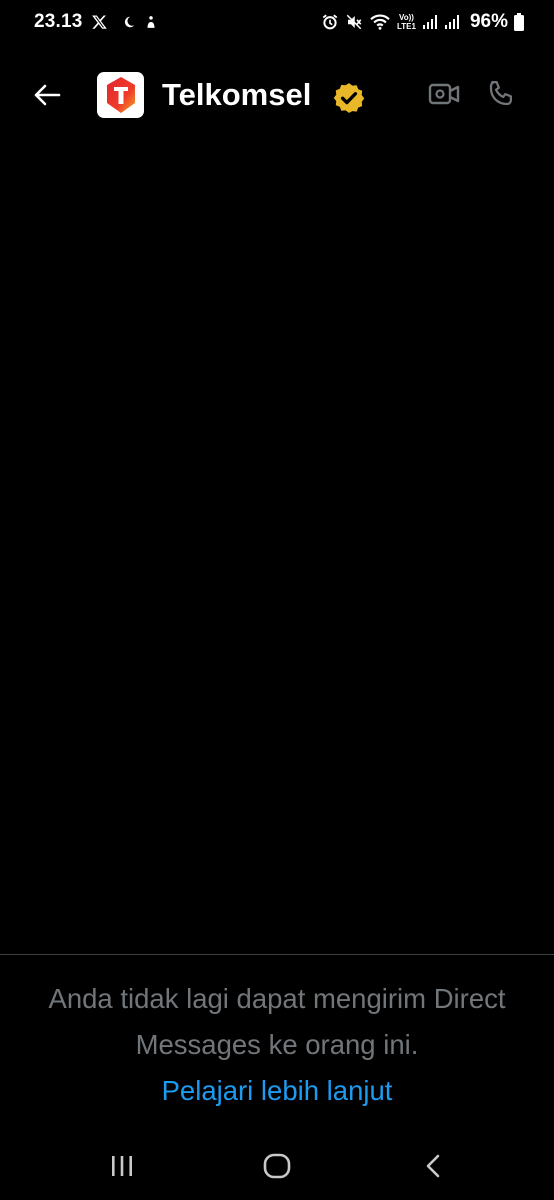 The height and width of the screenshot is (1200, 554). I want to click on x-logo-icon, so click(99, 22).